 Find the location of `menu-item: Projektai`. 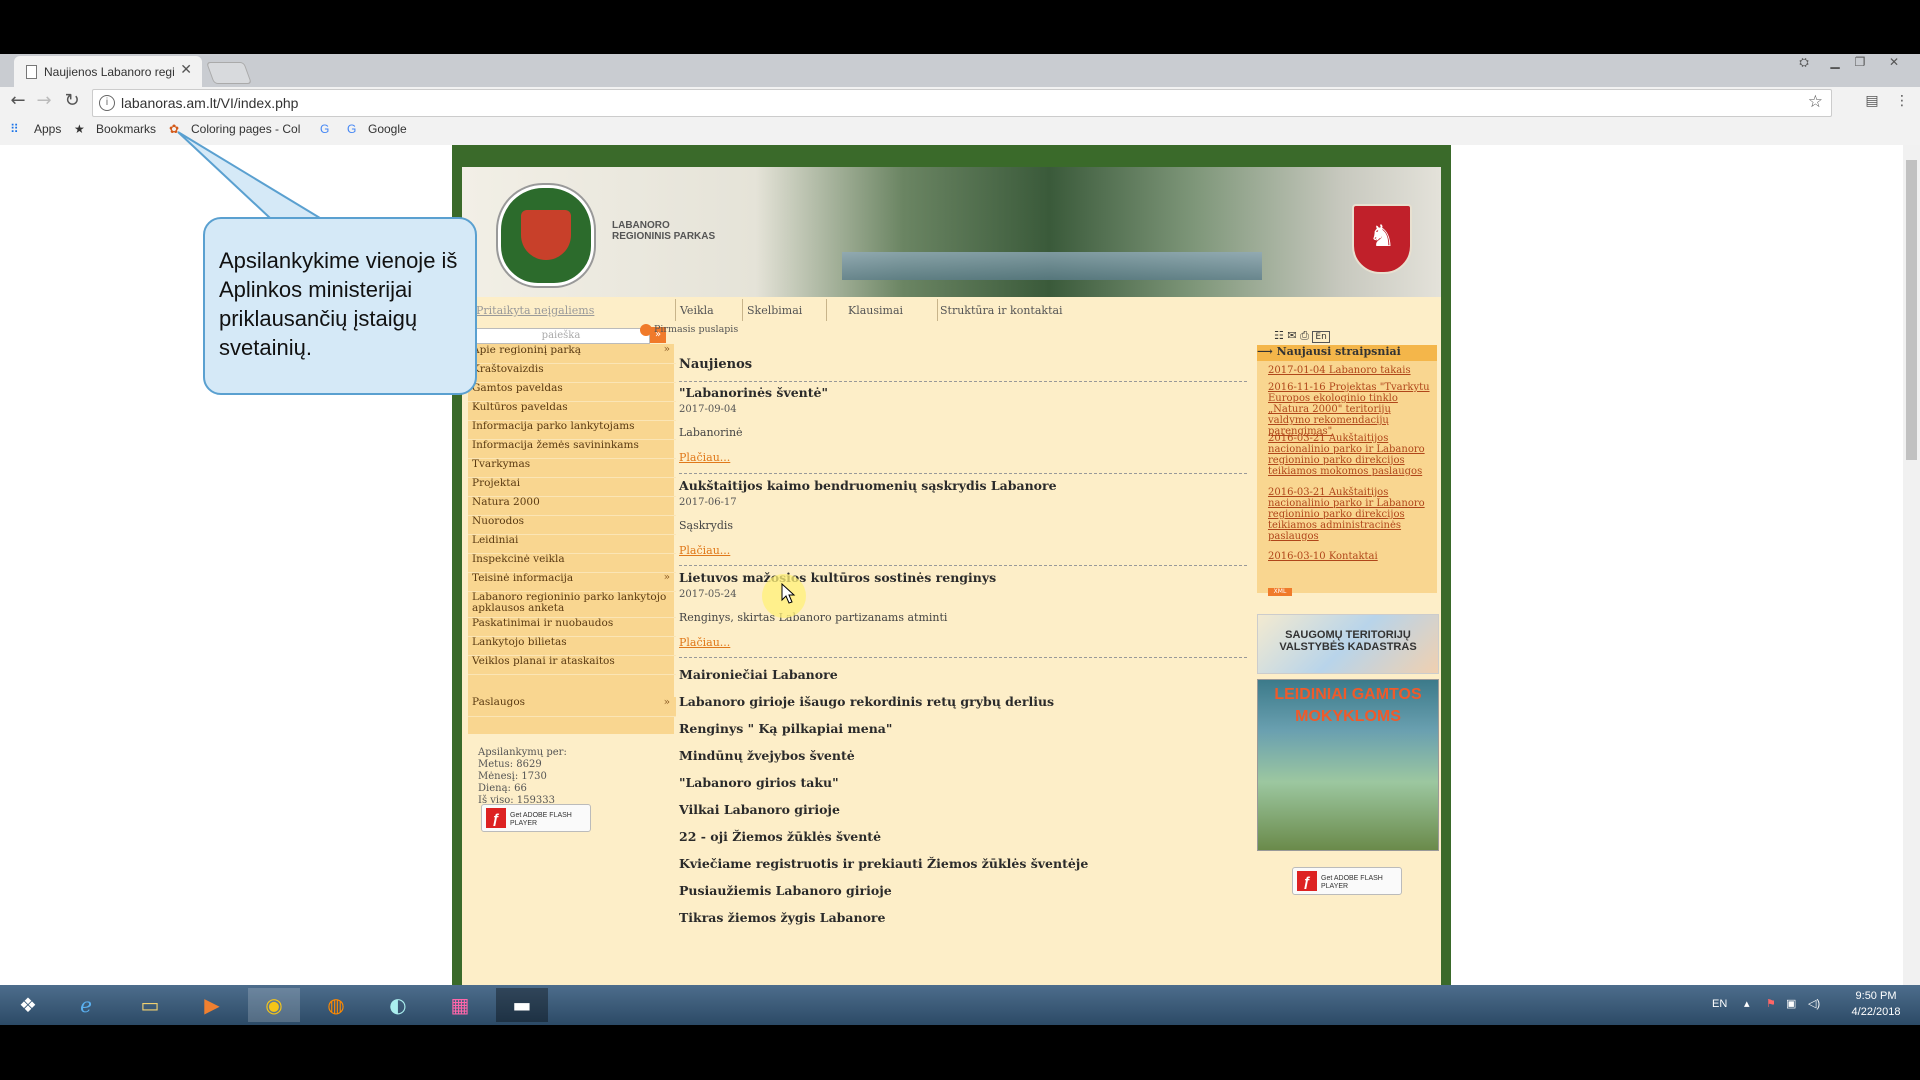

menu-item: Projektai is located at coordinates (572, 487).